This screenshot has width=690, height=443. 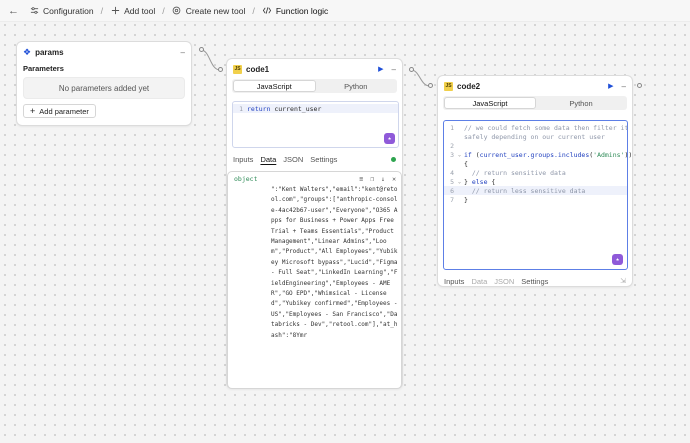 I want to click on add-parameter-label: Add parameter, so click(x=64, y=111).